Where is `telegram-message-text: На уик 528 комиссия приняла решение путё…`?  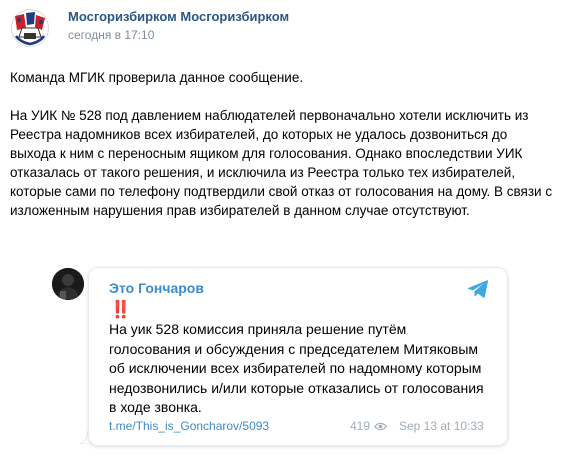
telegram-message-text: На уик 528 комиссия приняла решение путё… is located at coordinates (296, 368).